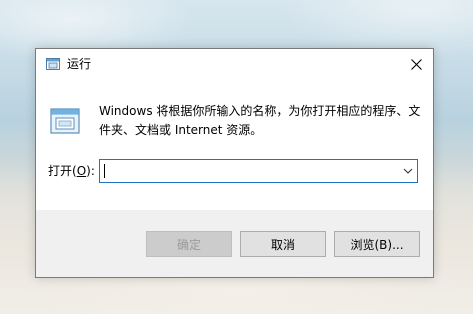 Image resolution: width=473 pixels, height=314 pixels. What do you see at coordinates (104, 171) in the screenshot?
I see `text-cursor` at bounding box center [104, 171].